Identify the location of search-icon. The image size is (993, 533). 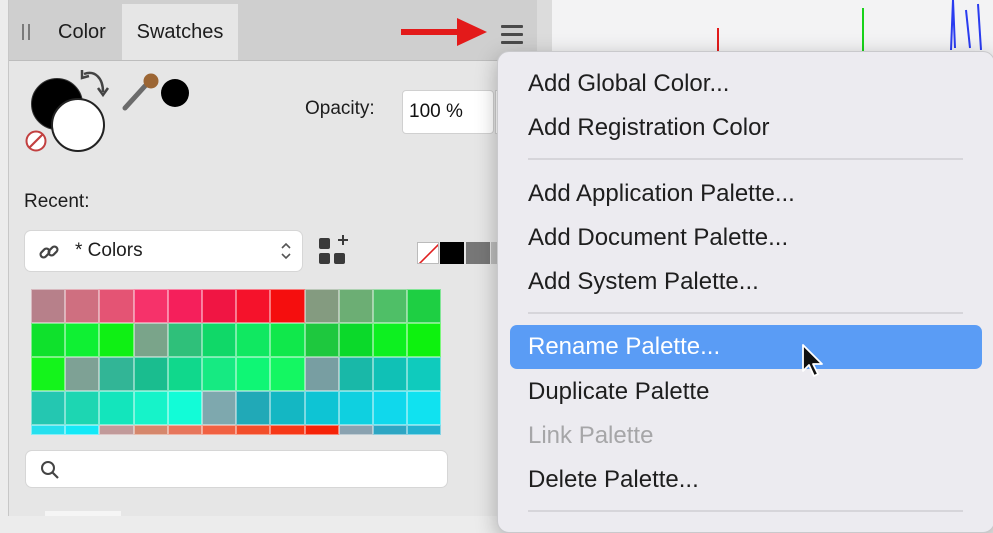
(50, 470).